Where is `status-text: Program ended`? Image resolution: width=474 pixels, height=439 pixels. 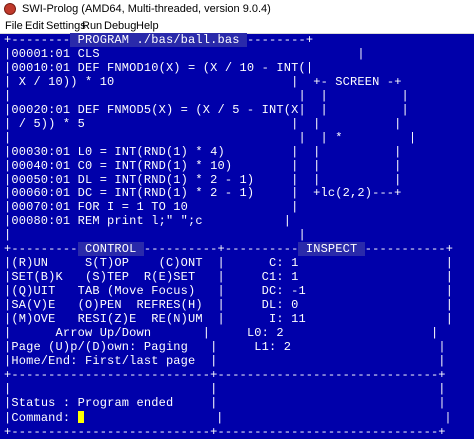
status-text: Program ended is located at coordinates (125, 402).